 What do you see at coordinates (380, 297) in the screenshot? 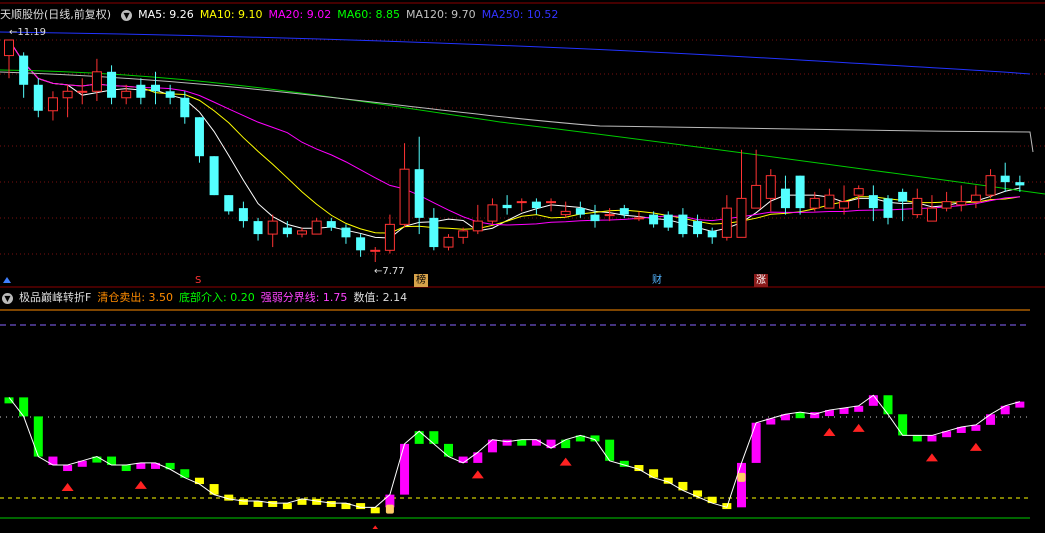
I see `value-label: 数值: 2.14` at bounding box center [380, 297].